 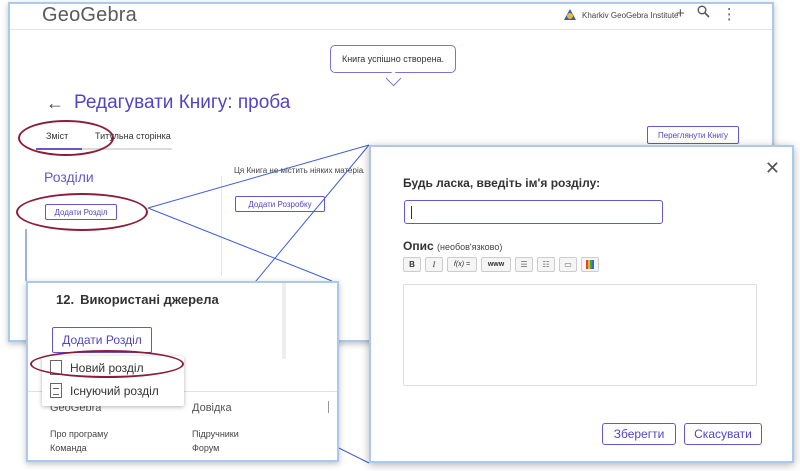 What do you see at coordinates (68, 448) in the screenshot?
I see `footer-link-team: Команда` at bounding box center [68, 448].